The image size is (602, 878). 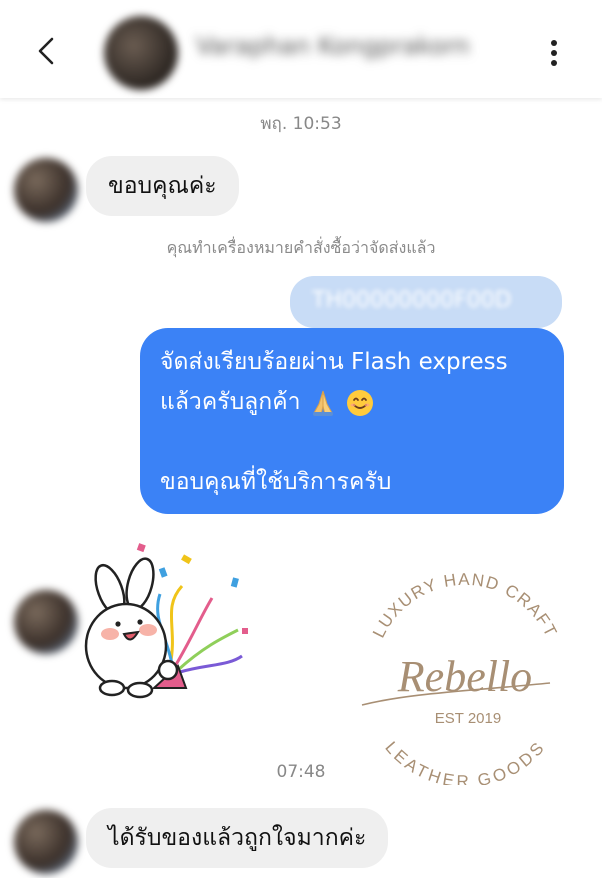 What do you see at coordinates (468, 718) in the screenshot?
I see `logo-est: EST 2019` at bounding box center [468, 718].